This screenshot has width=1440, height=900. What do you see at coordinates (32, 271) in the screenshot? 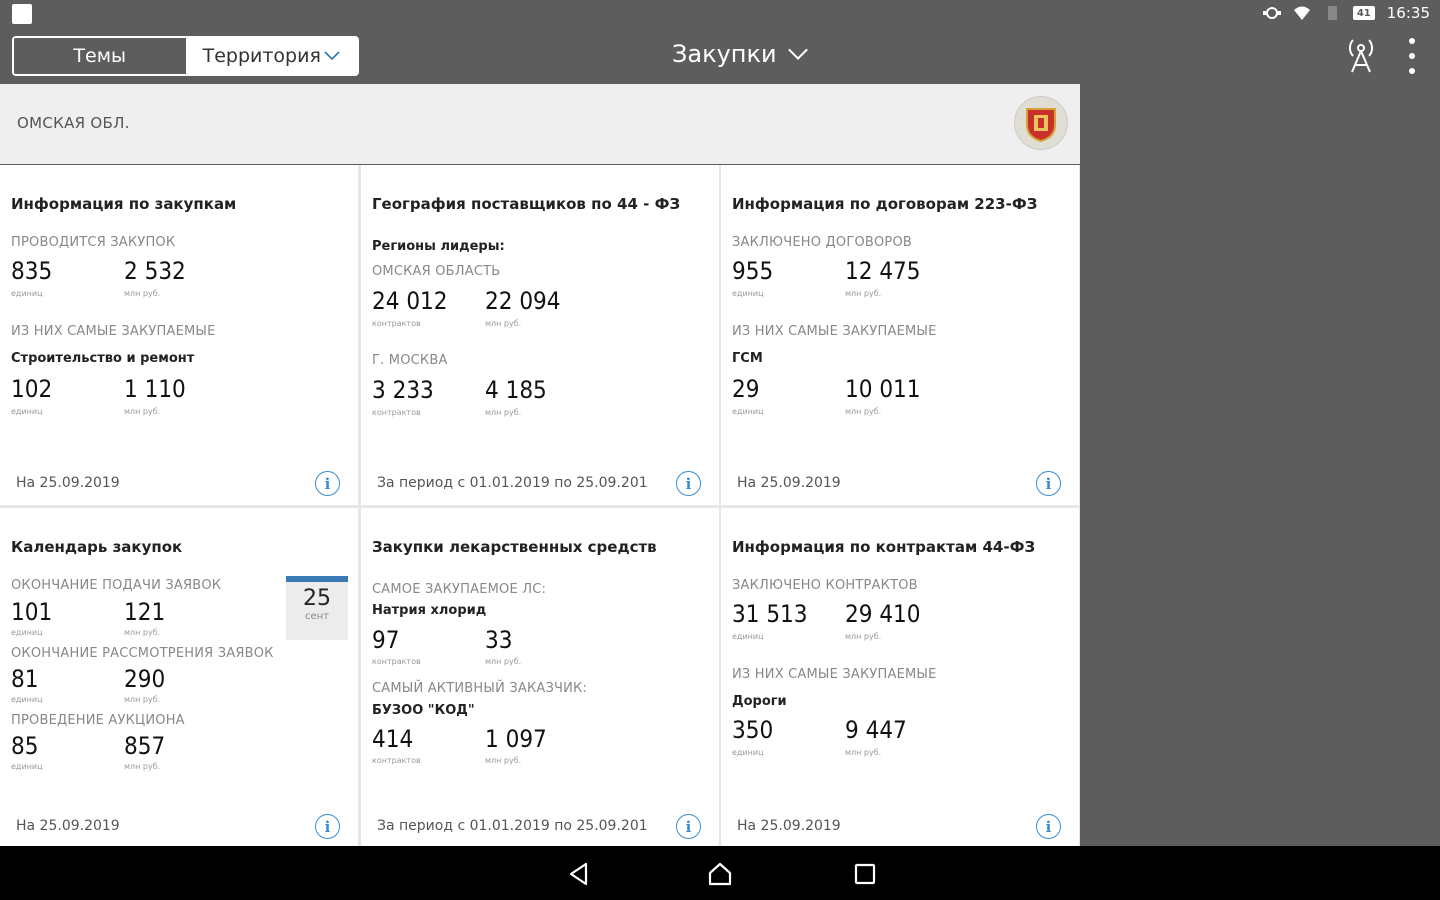
I see `stat-value: 835` at bounding box center [32, 271].